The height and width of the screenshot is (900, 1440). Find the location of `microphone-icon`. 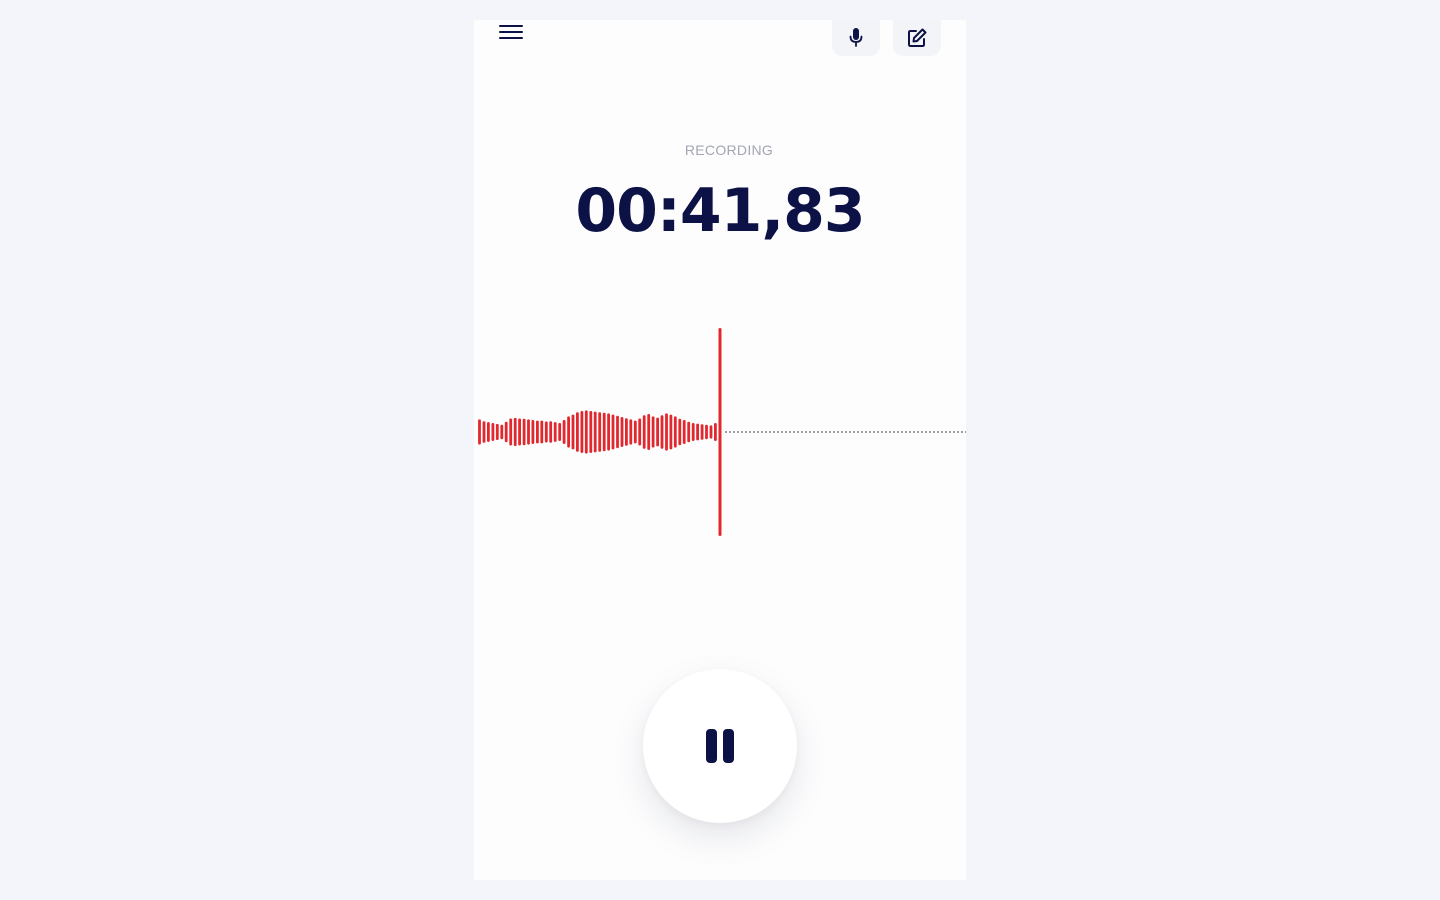

microphone-icon is located at coordinates (856, 37).